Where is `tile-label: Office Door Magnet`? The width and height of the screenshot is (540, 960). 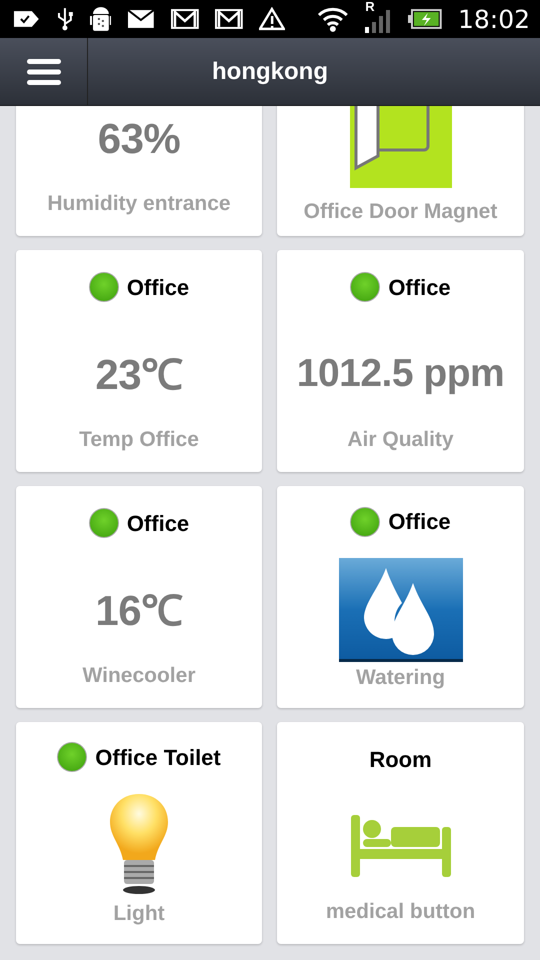 tile-label: Office Door Magnet is located at coordinates (401, 211).